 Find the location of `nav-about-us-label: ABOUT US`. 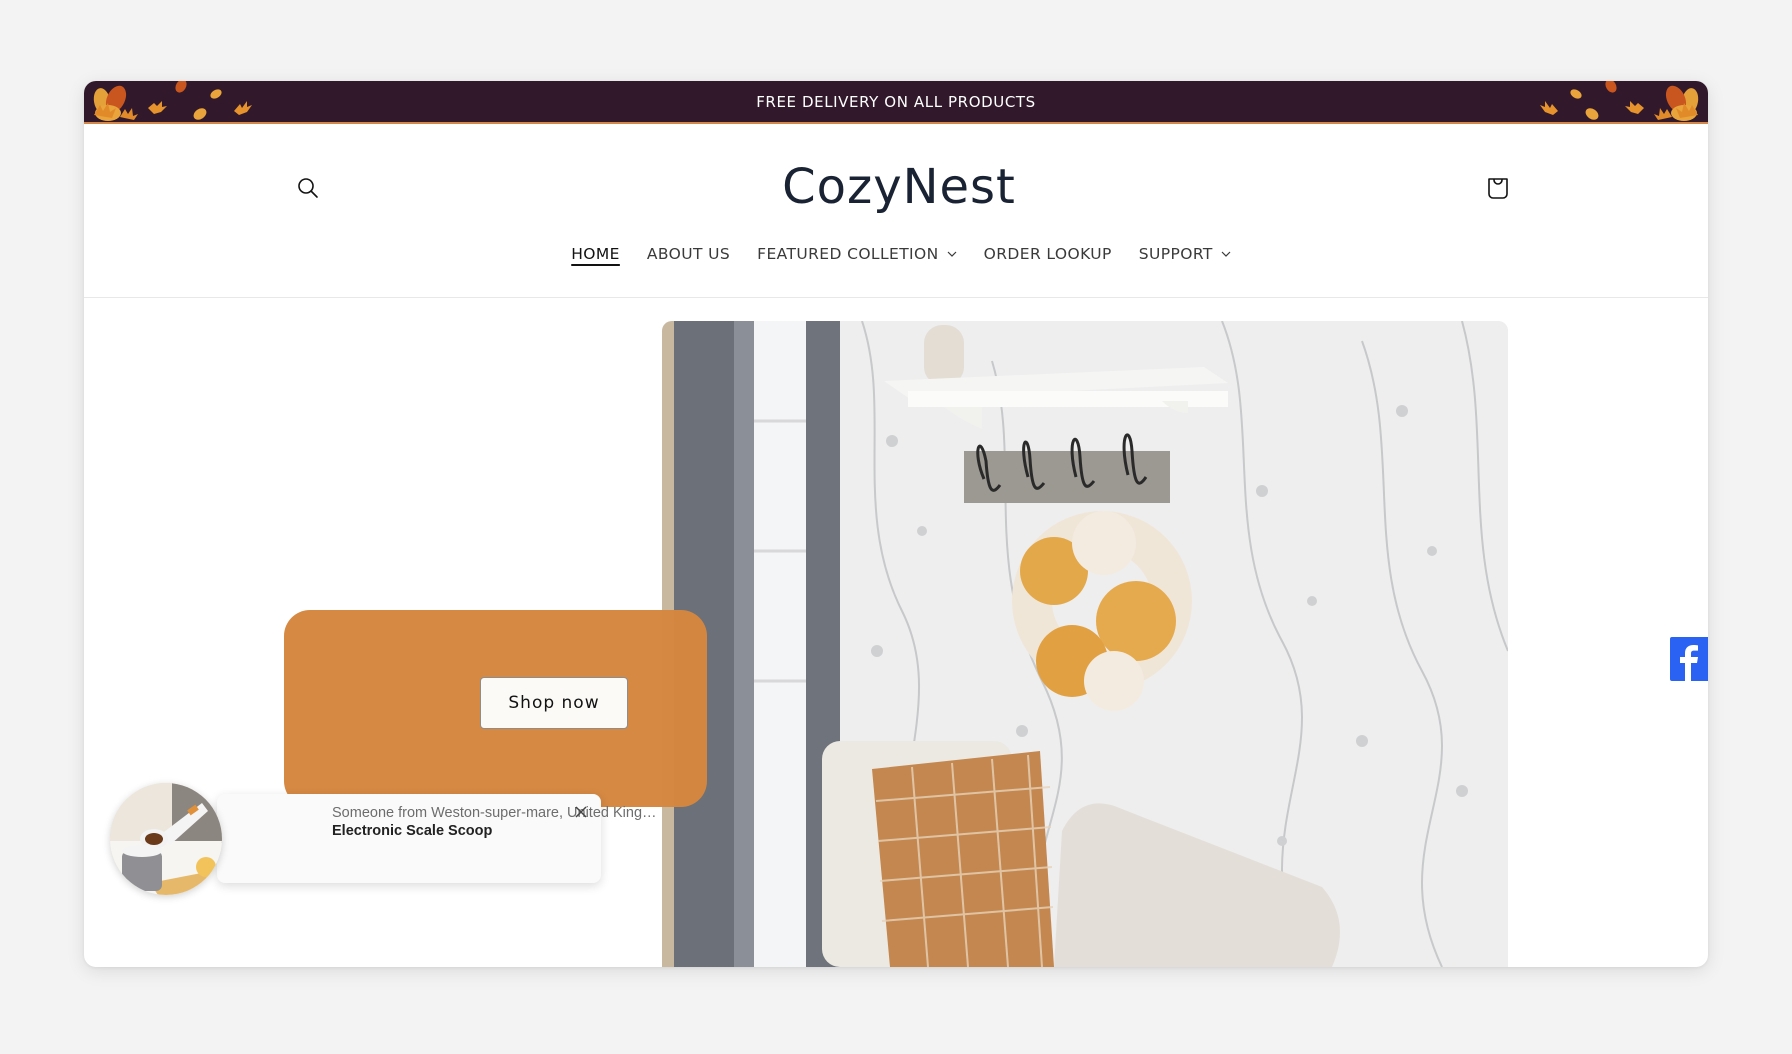

nav-about-us-label: ABOUT US is located at coordinates (688, 254).